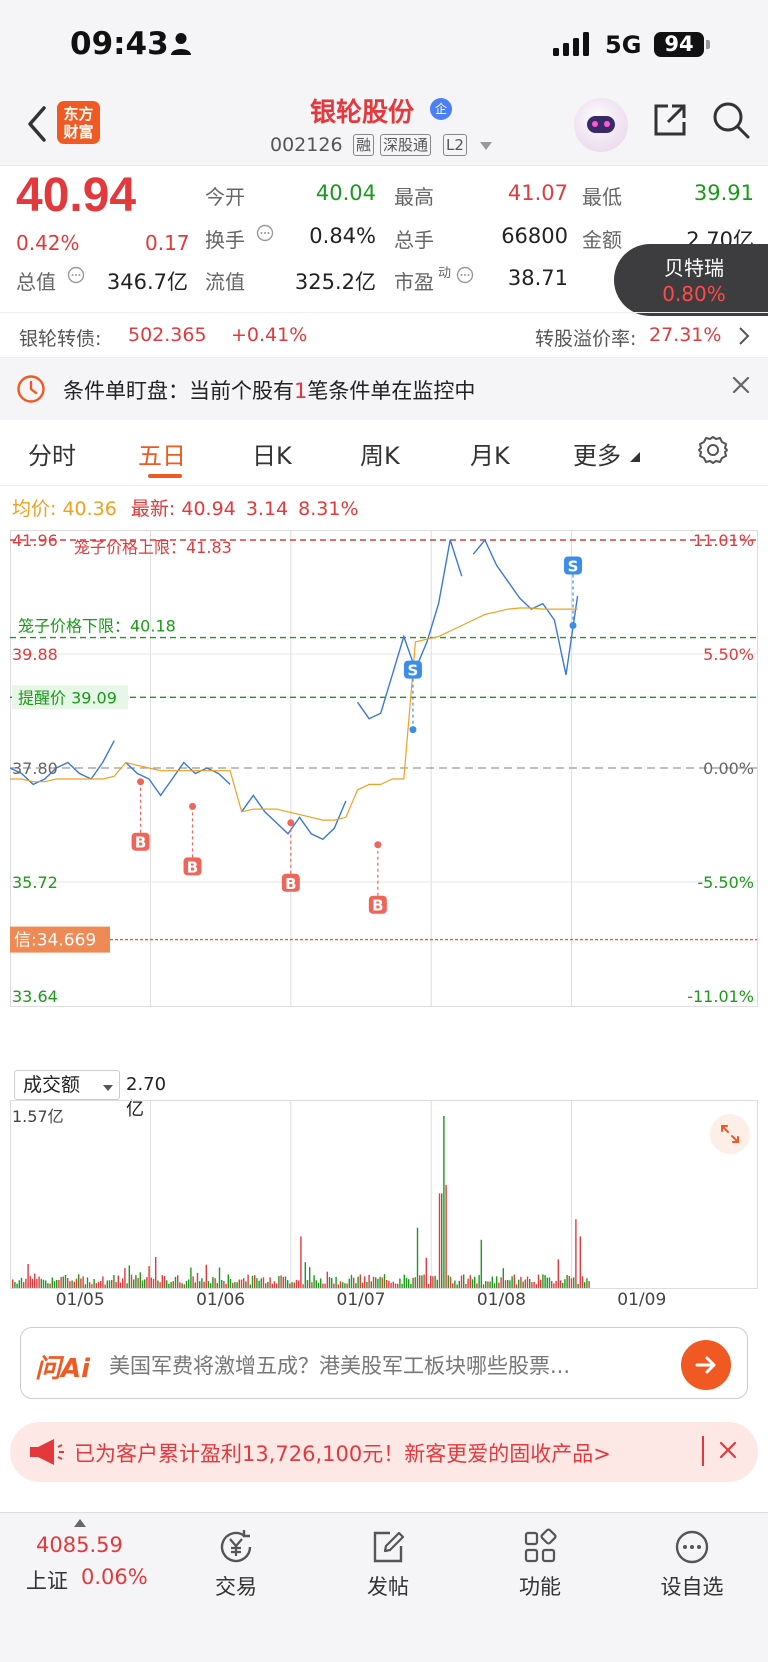  Describe the element at coordinates (362, 110) in the screenshot. I see `stock-name: 银轮股份` at that location.